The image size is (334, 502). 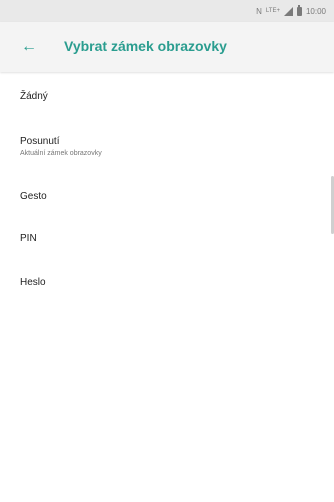 What do you see at coordinates (167, 200) in the screenshot?
I see `option-pattern: Gesto` at bounding box center [167, 200].